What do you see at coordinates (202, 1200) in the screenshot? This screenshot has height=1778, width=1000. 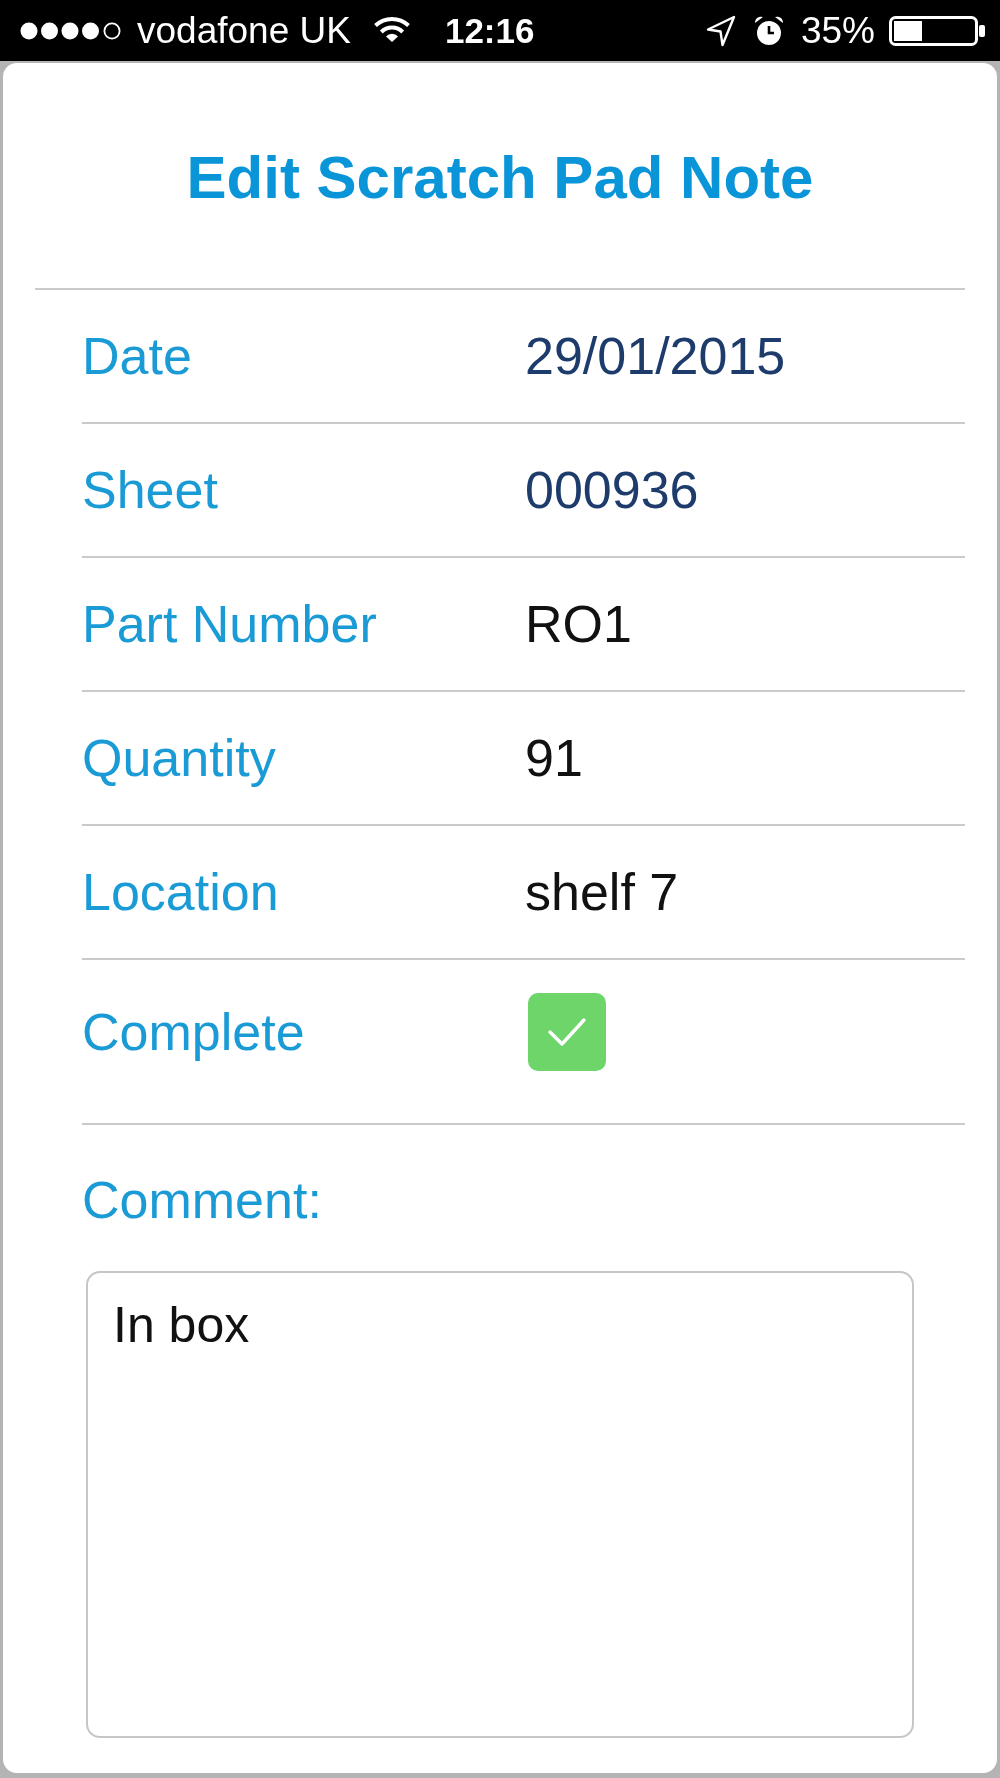 I see `comment-label: Comment:` at bounding box center [202, 1200].